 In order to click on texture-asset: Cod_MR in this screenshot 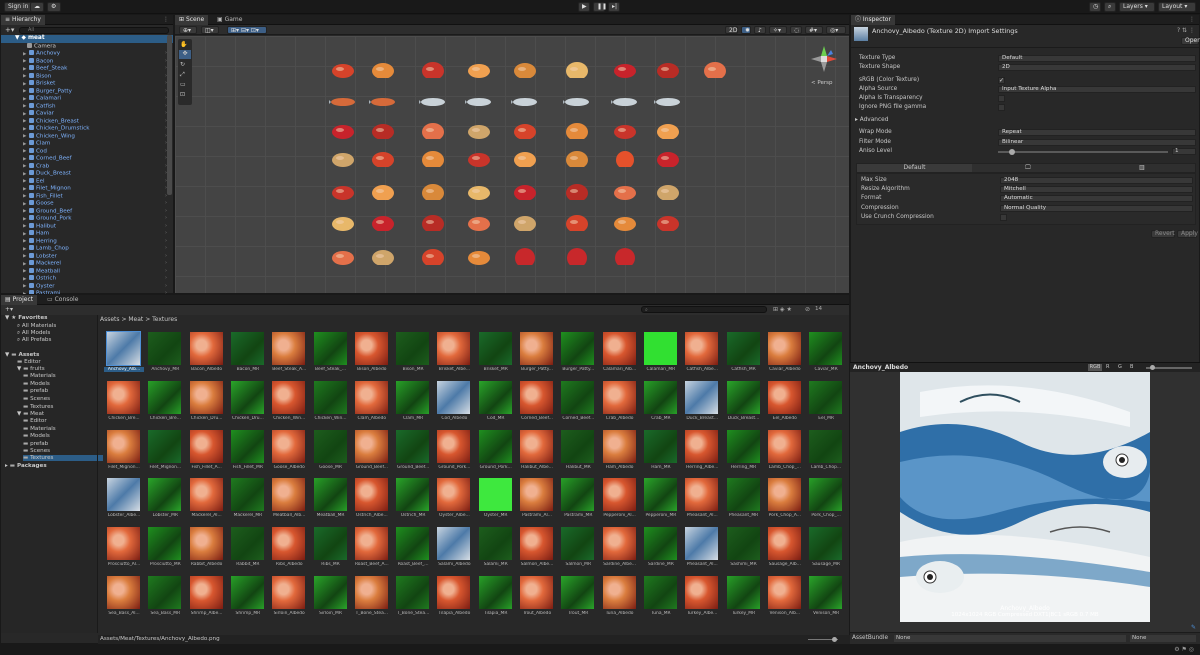, I will do `click(495, 403)`.